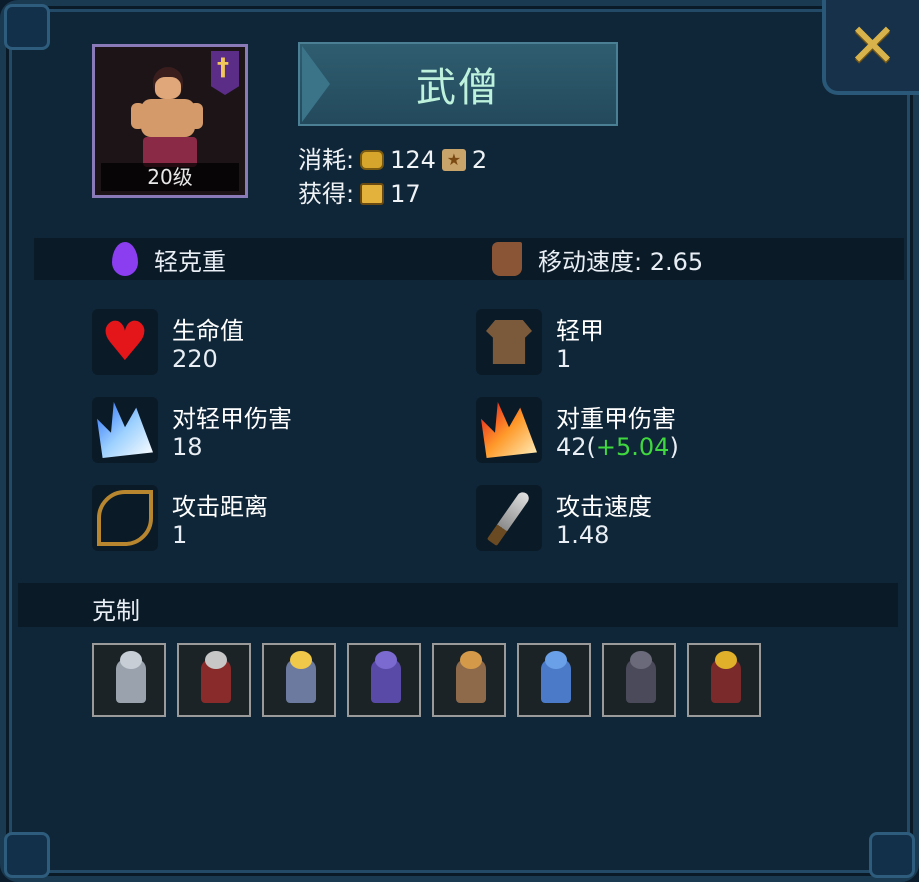 The image size is (919, 882). What do you see at coordinates (405, 194) in the screenshot?
I see `gain-value: 17` at bounding box center [405, 194].